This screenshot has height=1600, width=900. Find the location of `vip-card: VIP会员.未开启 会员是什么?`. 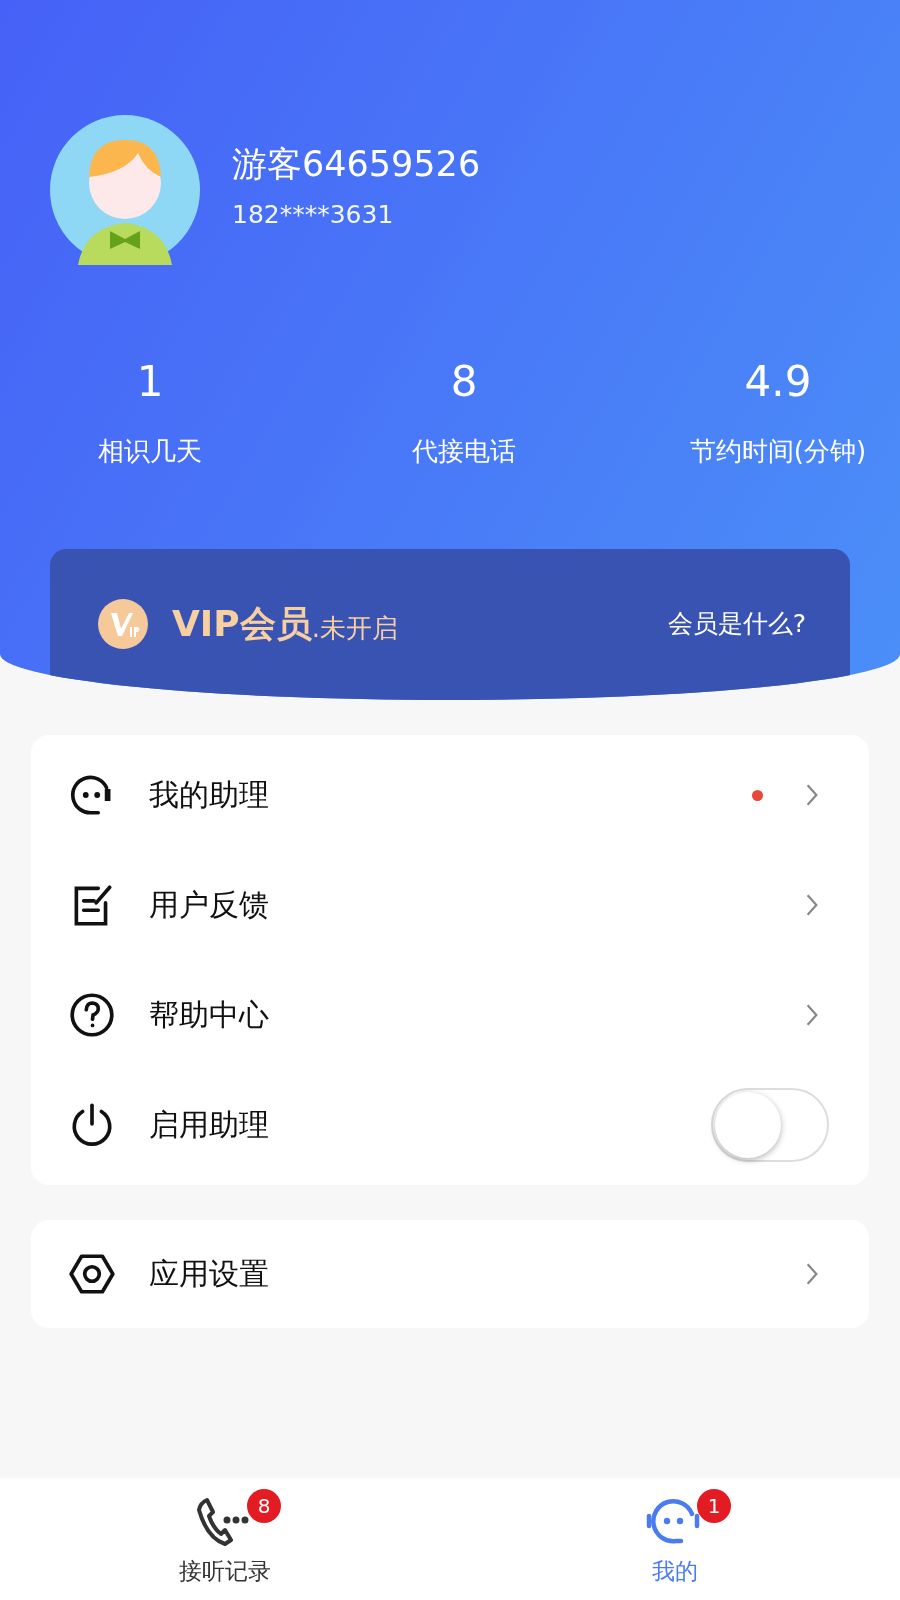

vip-card: VIP会员.未开启 会员是什么? is located at coordinates (450, 624).